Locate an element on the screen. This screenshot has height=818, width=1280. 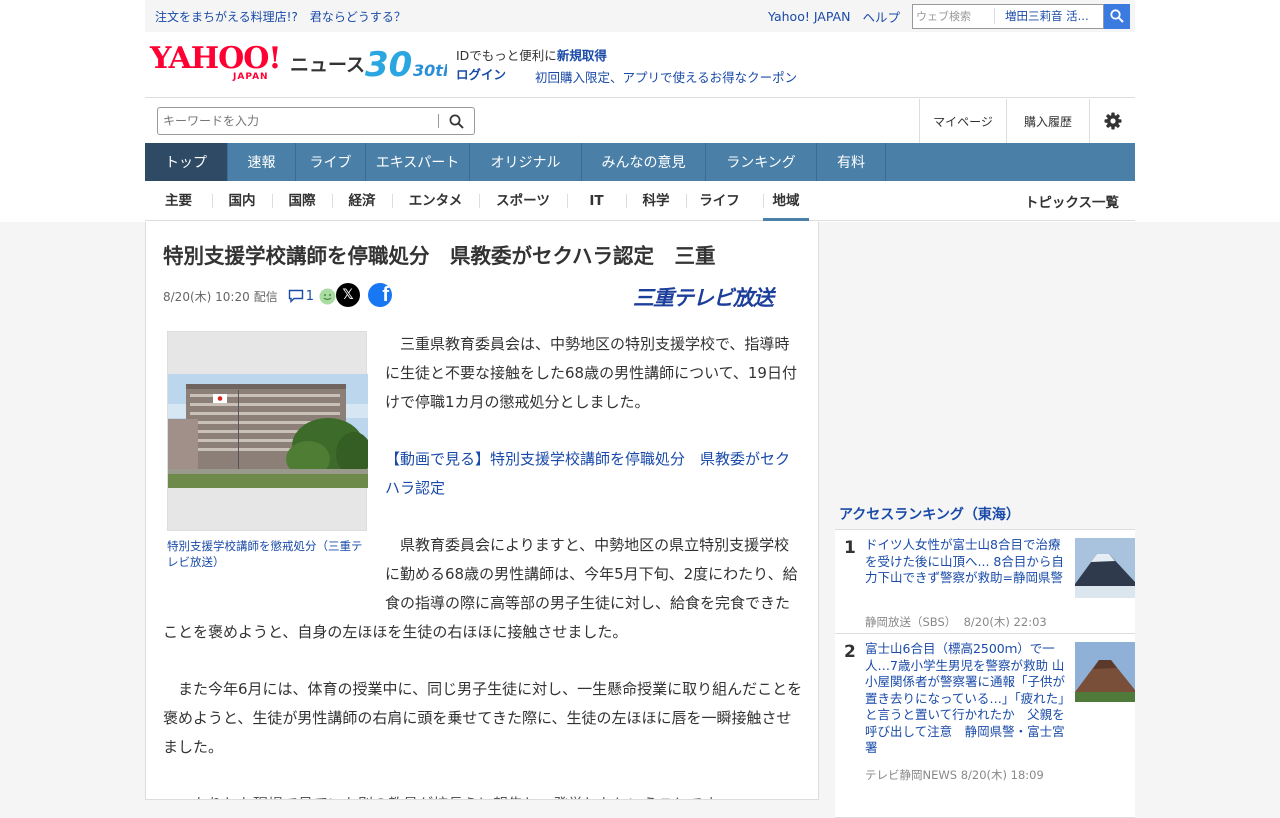
ranking-source: テレビ静岡NEWS 8/20(木) 18:09 is located at coordinates (954, 775).